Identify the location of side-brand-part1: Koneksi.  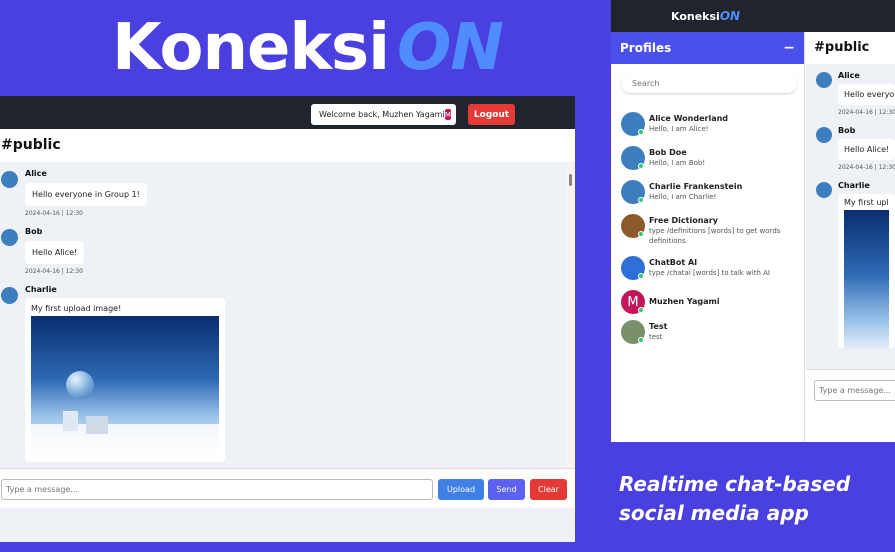
(695, 16).